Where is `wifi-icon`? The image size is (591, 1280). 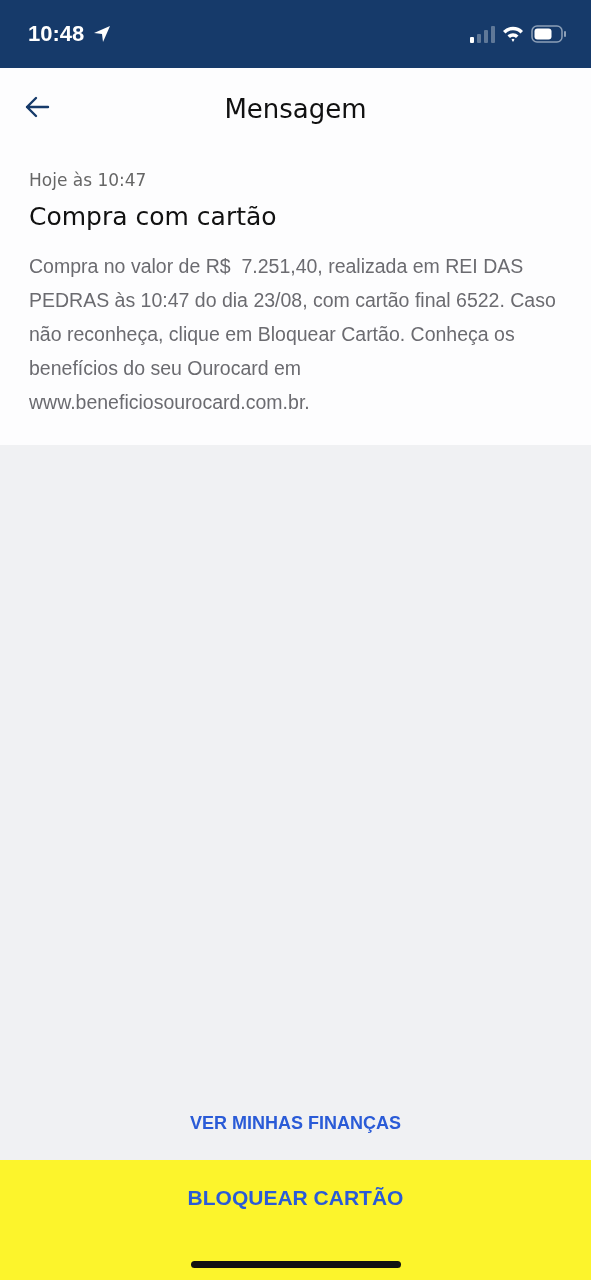 wifi-icon is located at coordinates (513, 34).